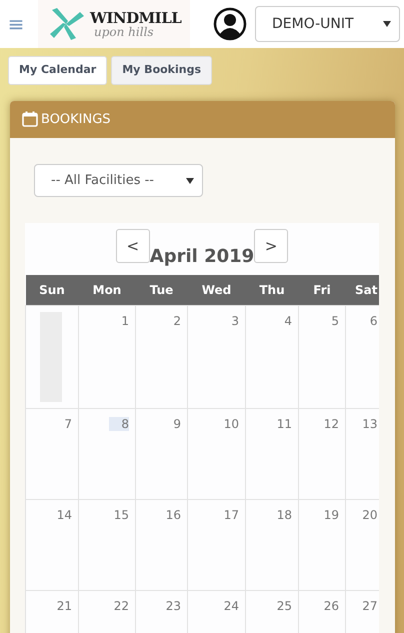 The image size is (404, 633). I want to click on month-title: April 2019, so click(202, 257).